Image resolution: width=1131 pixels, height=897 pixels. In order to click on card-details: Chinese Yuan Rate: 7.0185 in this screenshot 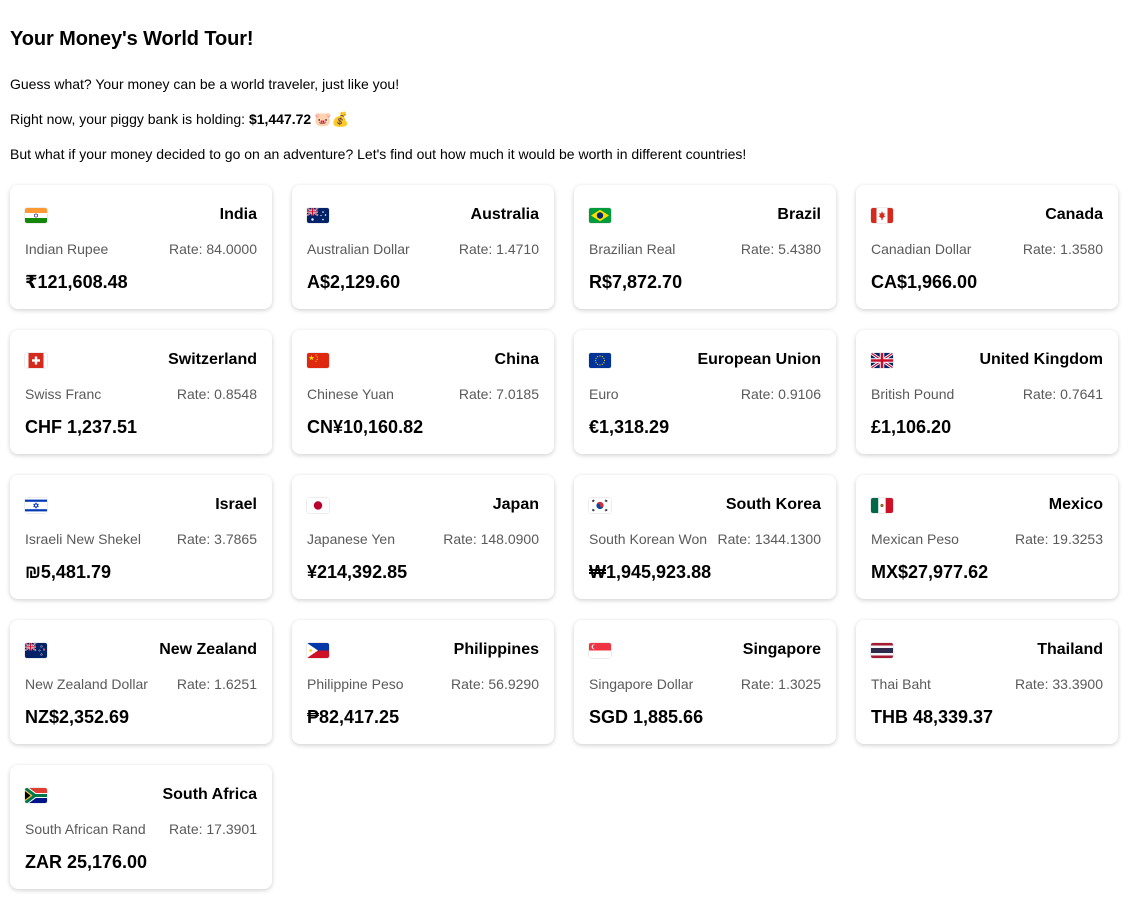, I will do `click(423, 394)`.